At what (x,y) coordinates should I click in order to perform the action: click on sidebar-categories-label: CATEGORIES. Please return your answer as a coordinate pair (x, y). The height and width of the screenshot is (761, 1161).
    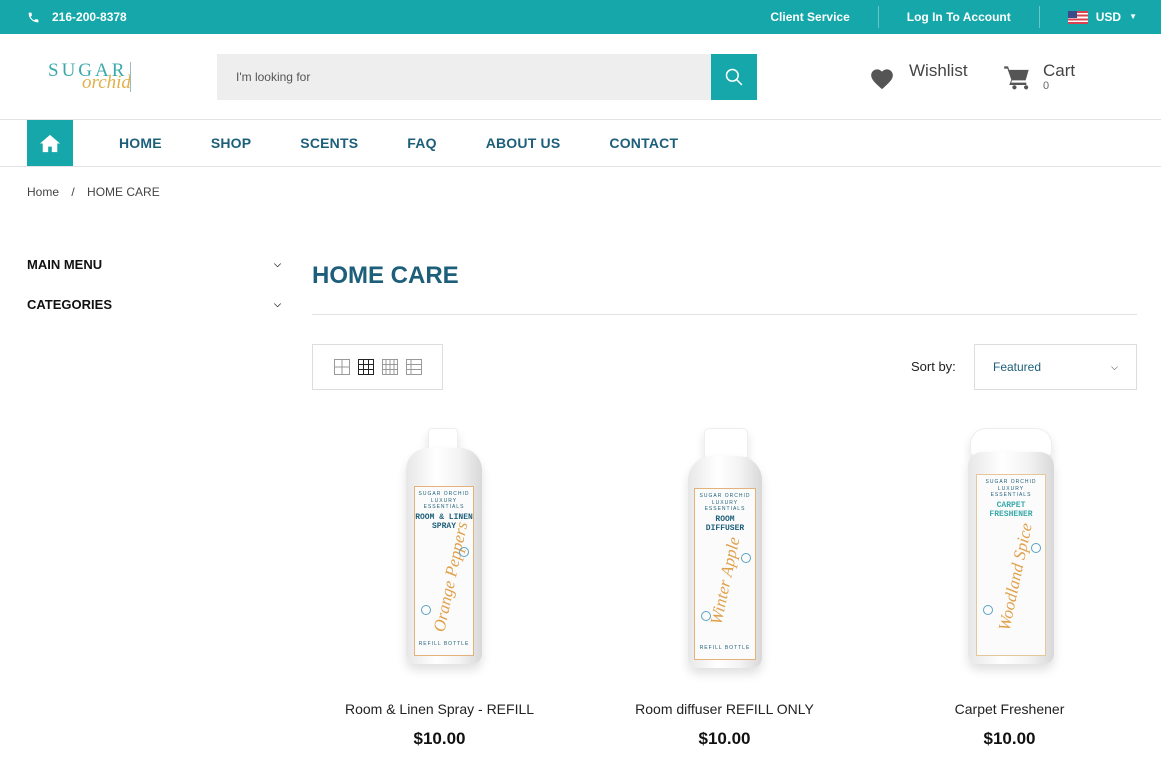
    Looking at the image, I should click on (69, 304).